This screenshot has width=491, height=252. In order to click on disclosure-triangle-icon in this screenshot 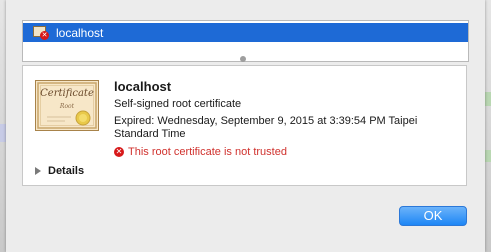, I will do `click(38, 171)`.